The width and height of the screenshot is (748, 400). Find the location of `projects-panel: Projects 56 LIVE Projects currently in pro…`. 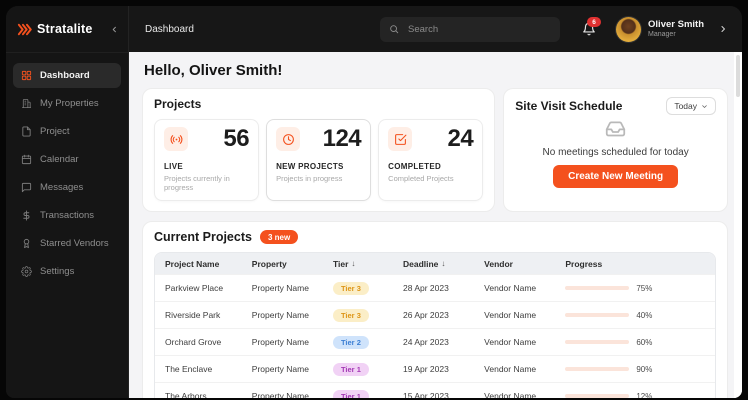

projects-panel: Projects 56 LIVE Projects currently in pro… is located at coordinates (319, 150).